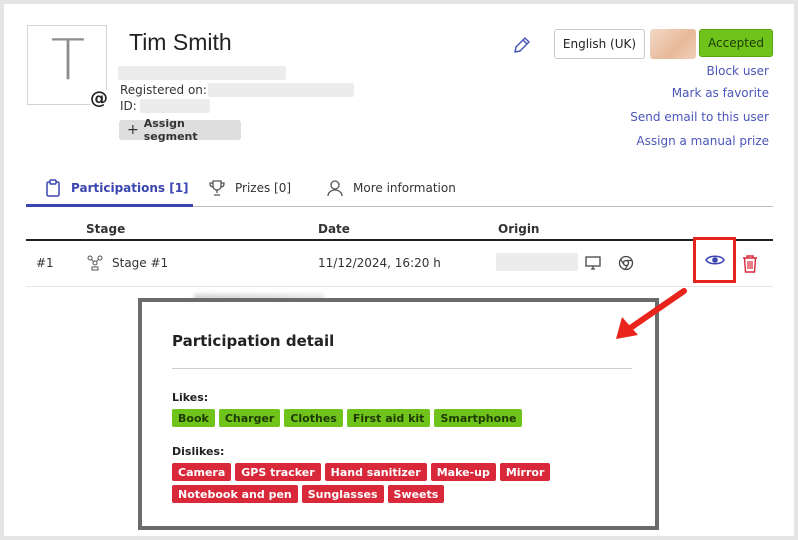 The height and width of the screenshot is (540, 798). Describe the element at coordinates (45, 263) in the screenshot. I see `row-number: #1` at that location.